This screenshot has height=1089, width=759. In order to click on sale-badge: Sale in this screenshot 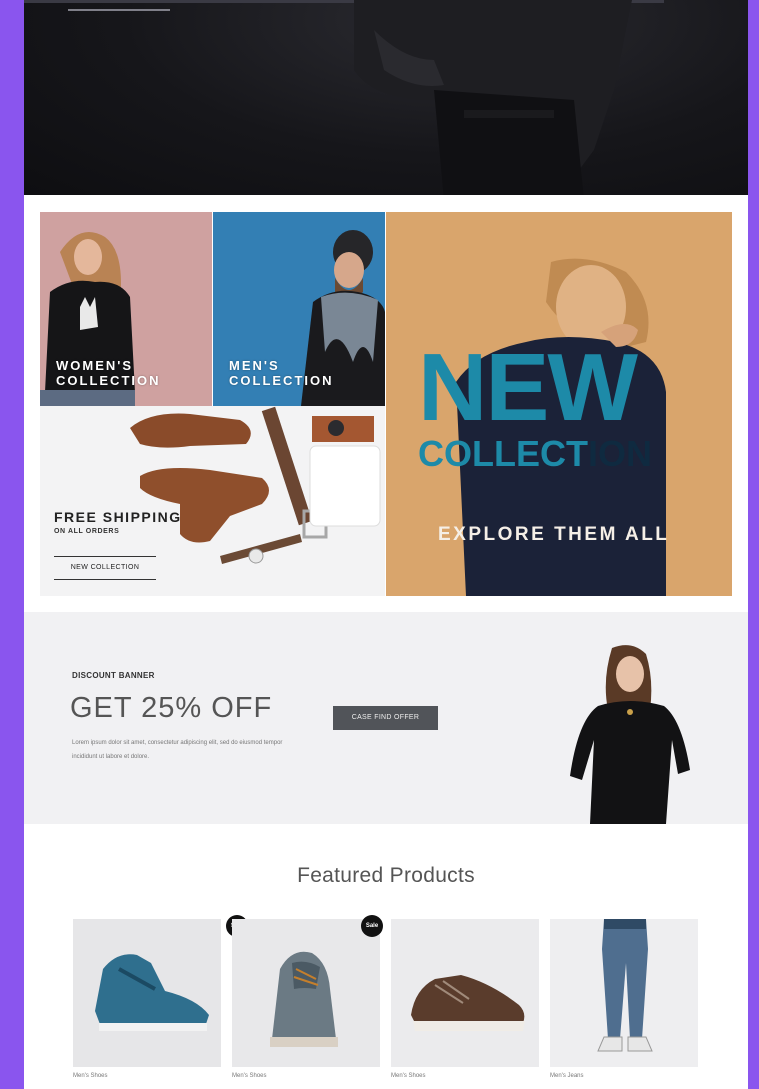, I will do `click(372, 926)`.